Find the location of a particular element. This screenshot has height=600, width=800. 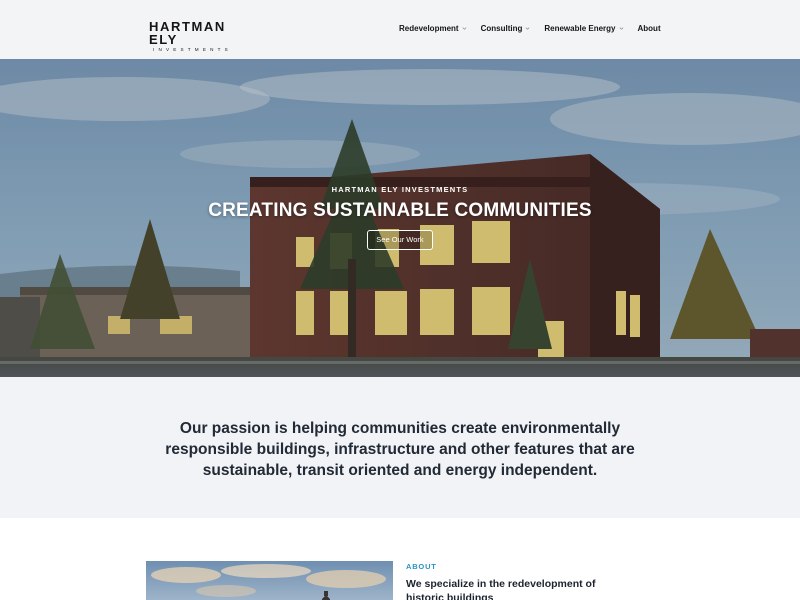

about-label: ABOUT is located at coordinates (421, 566).